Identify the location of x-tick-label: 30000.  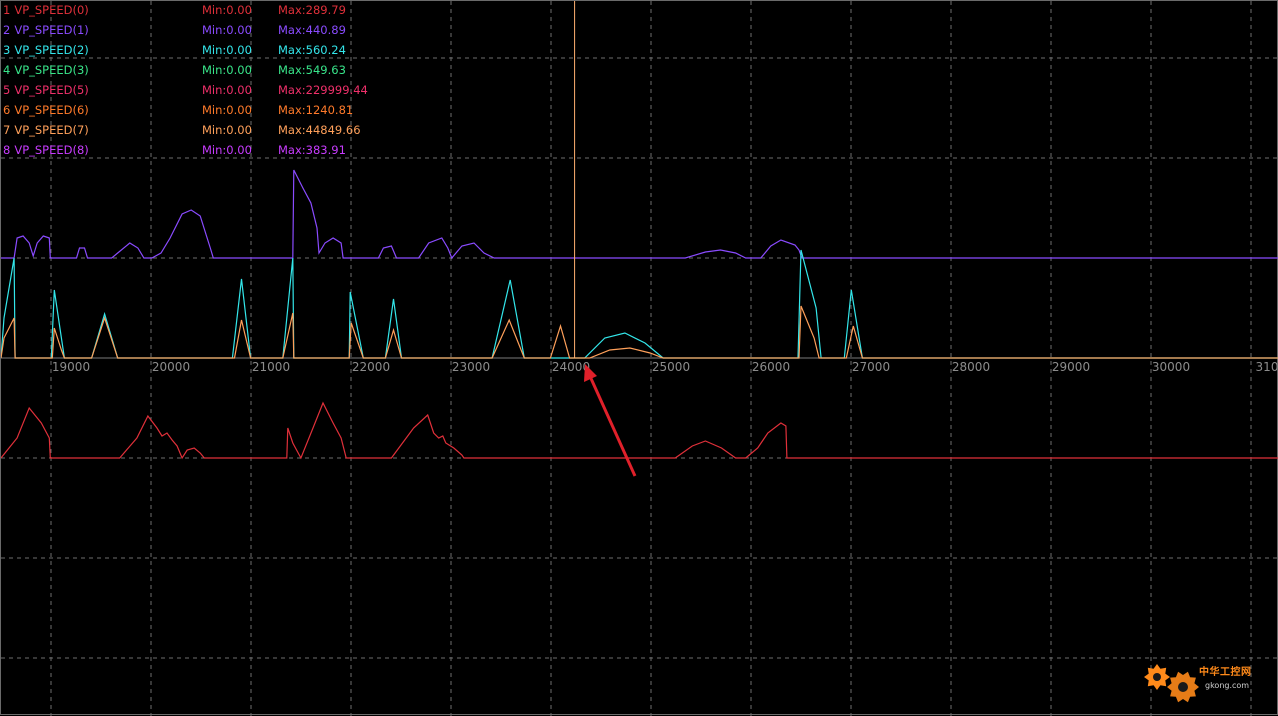
(1171, 367).